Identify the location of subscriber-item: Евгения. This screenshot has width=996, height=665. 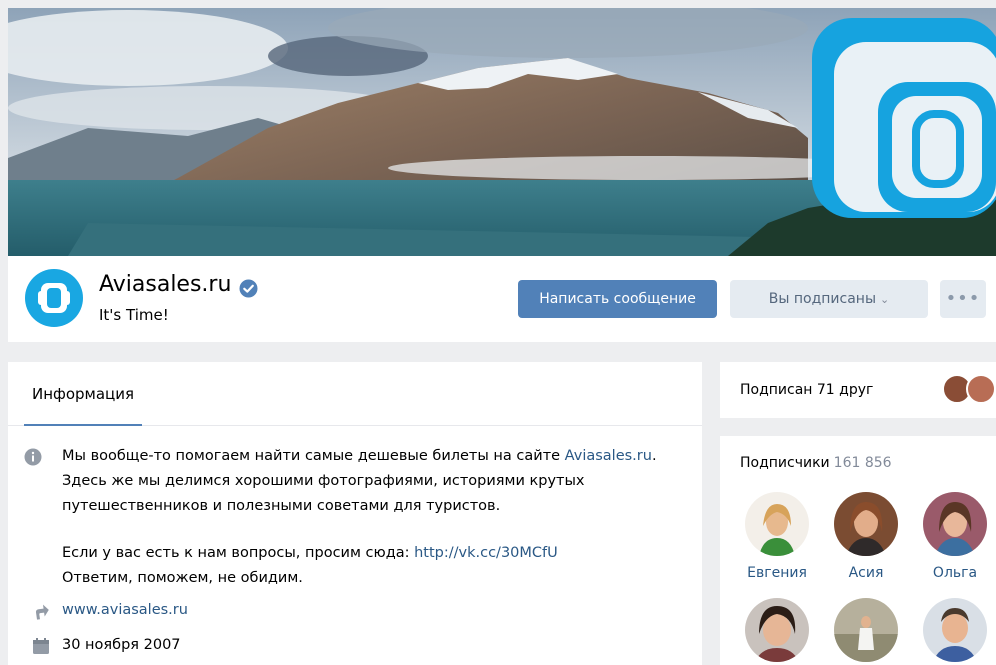
(777, 537).